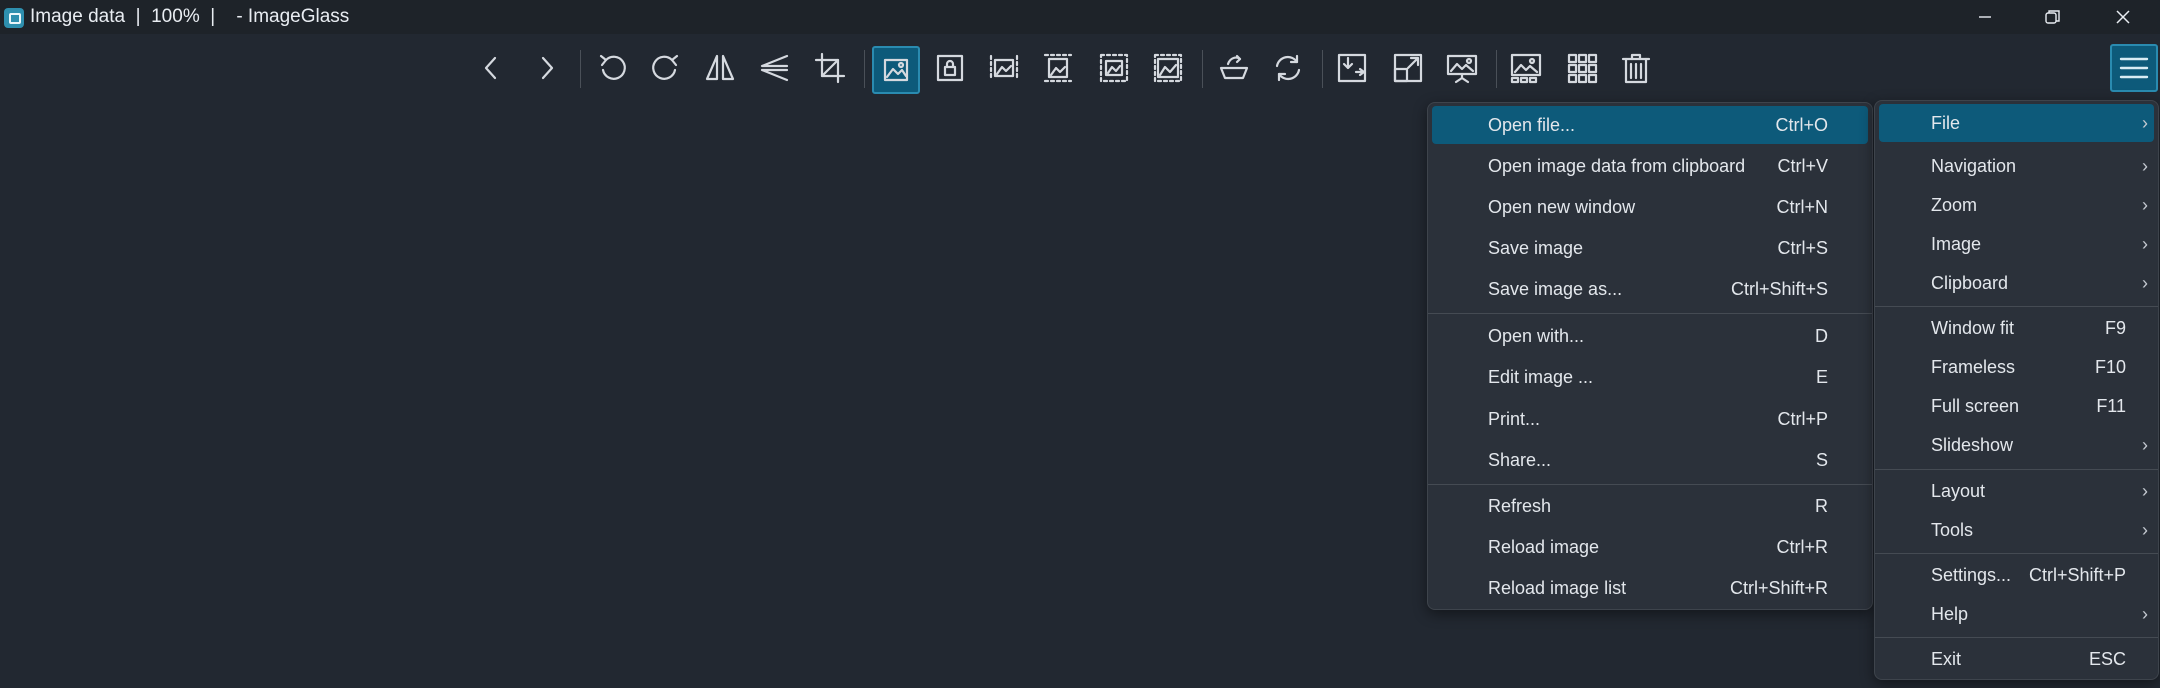  Describe the element at coordinates (1650, 166) in the screenshot. I see `menu-item-open-clipboard: Open image data from clipboard Ctrl+V` at that location.